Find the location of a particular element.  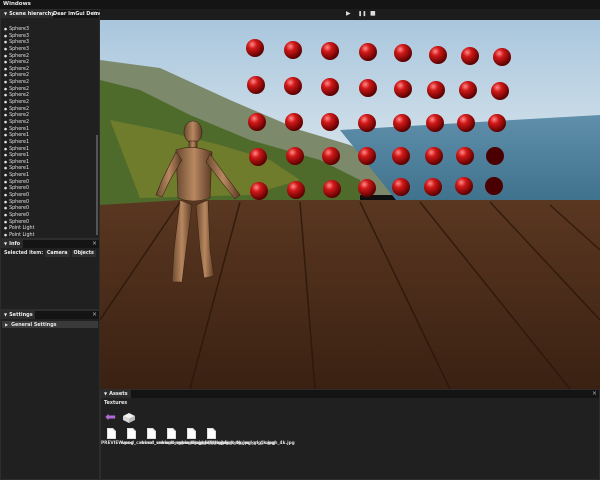

hierarchy-scrollbar is located at coordinates (97, 185).